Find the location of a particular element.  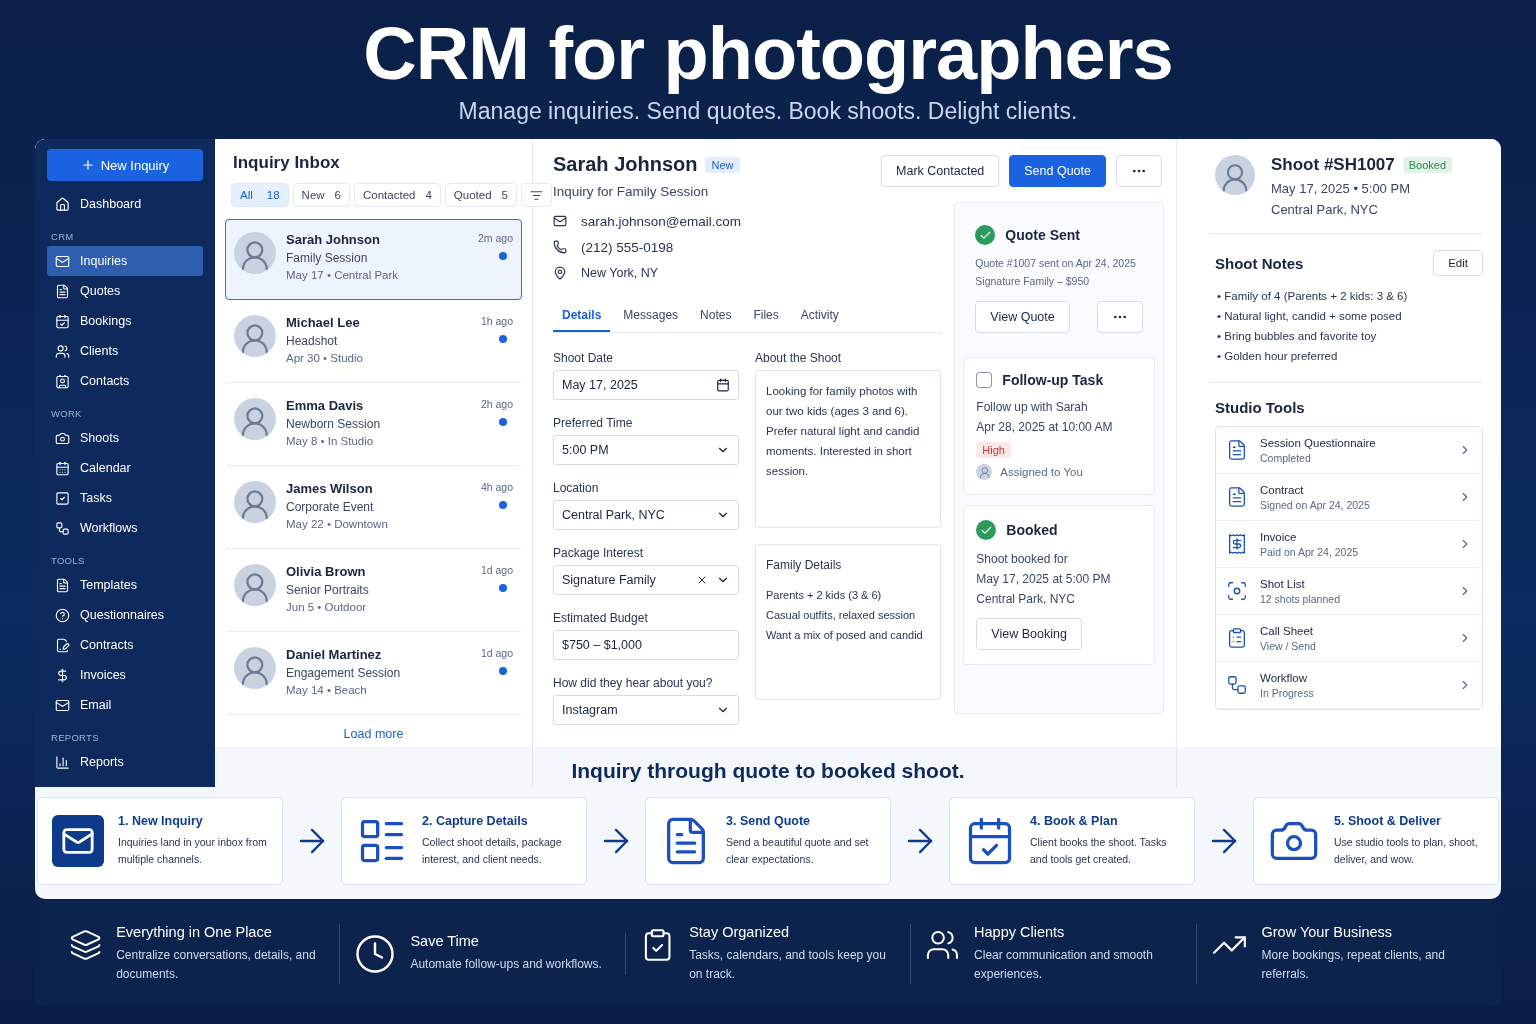

booking-detail: Shoot booked for is located at coordinates (1022, 559).